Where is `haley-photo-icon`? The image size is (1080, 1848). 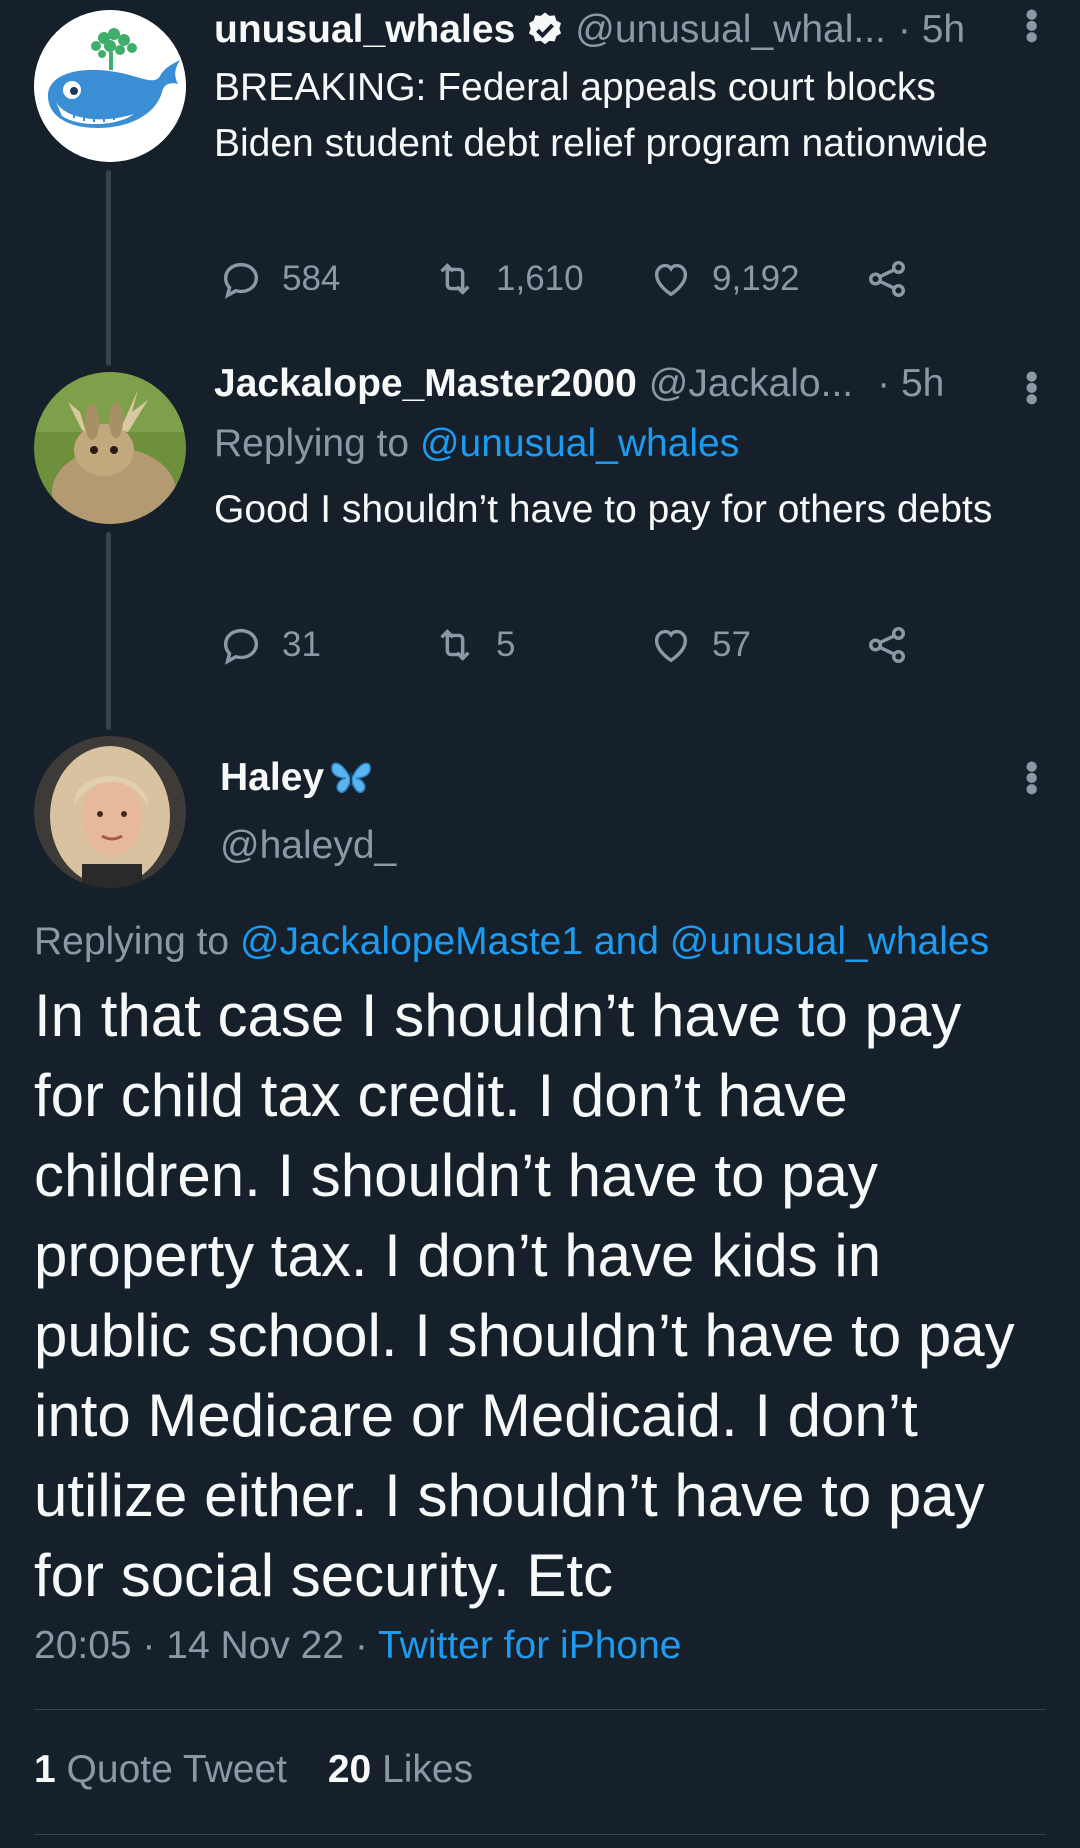
haley-photo-icon is located at coordinates (110, 812).